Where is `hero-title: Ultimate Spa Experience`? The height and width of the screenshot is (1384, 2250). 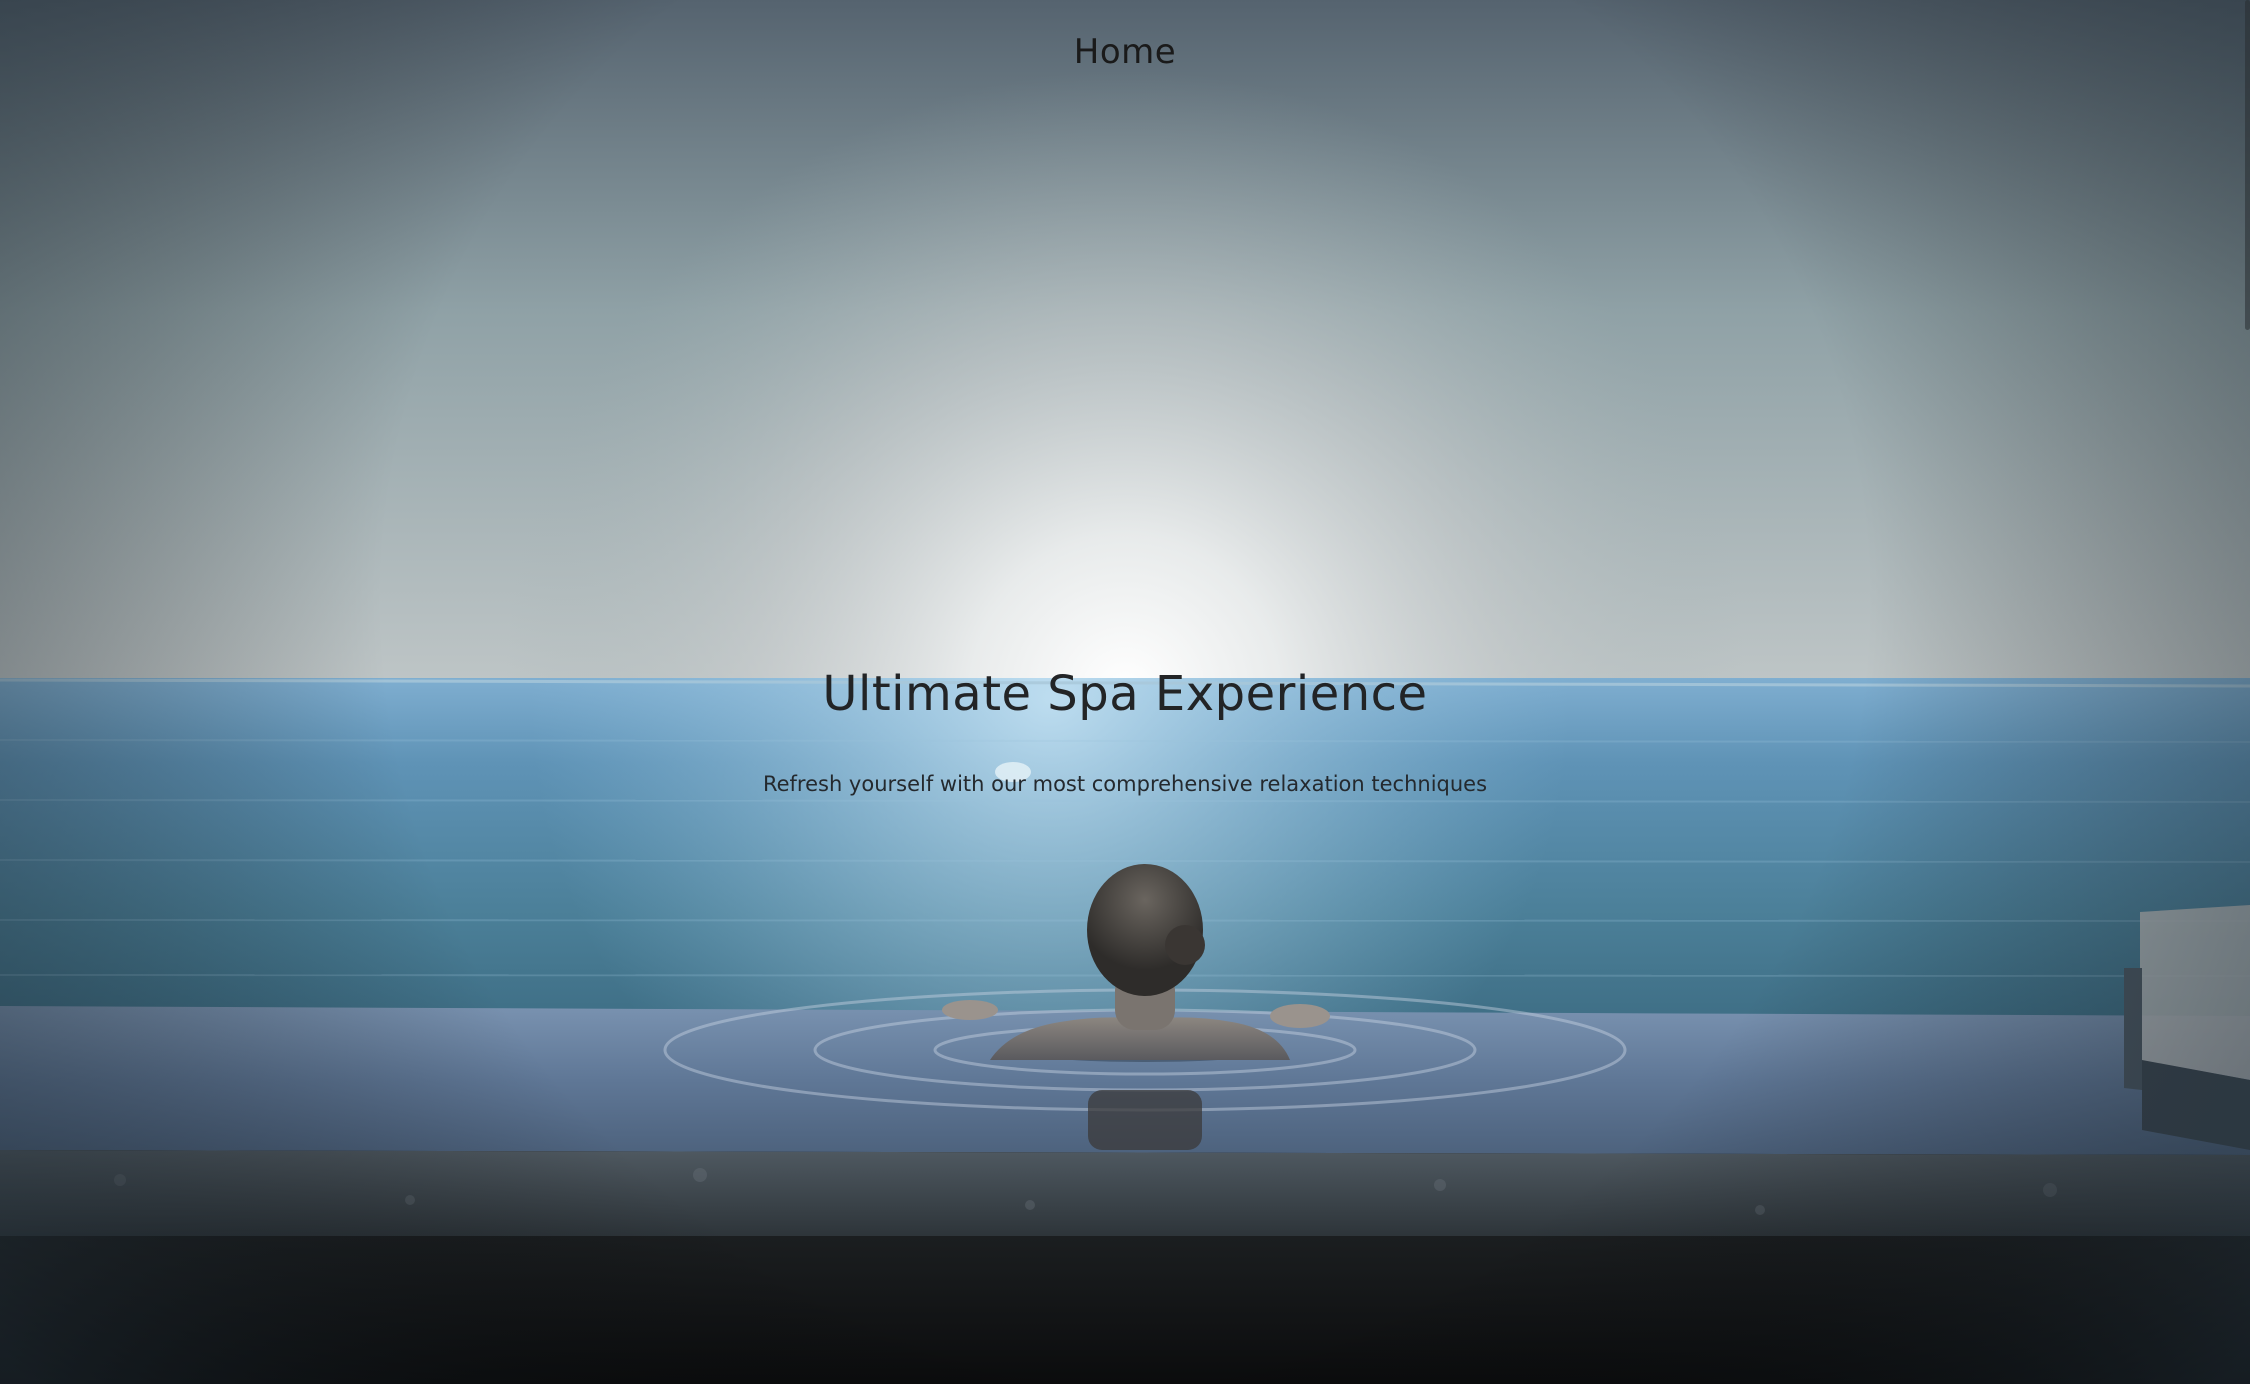 hero-title: Ultimate Spa Experience is located at coordinates (1125, 694).